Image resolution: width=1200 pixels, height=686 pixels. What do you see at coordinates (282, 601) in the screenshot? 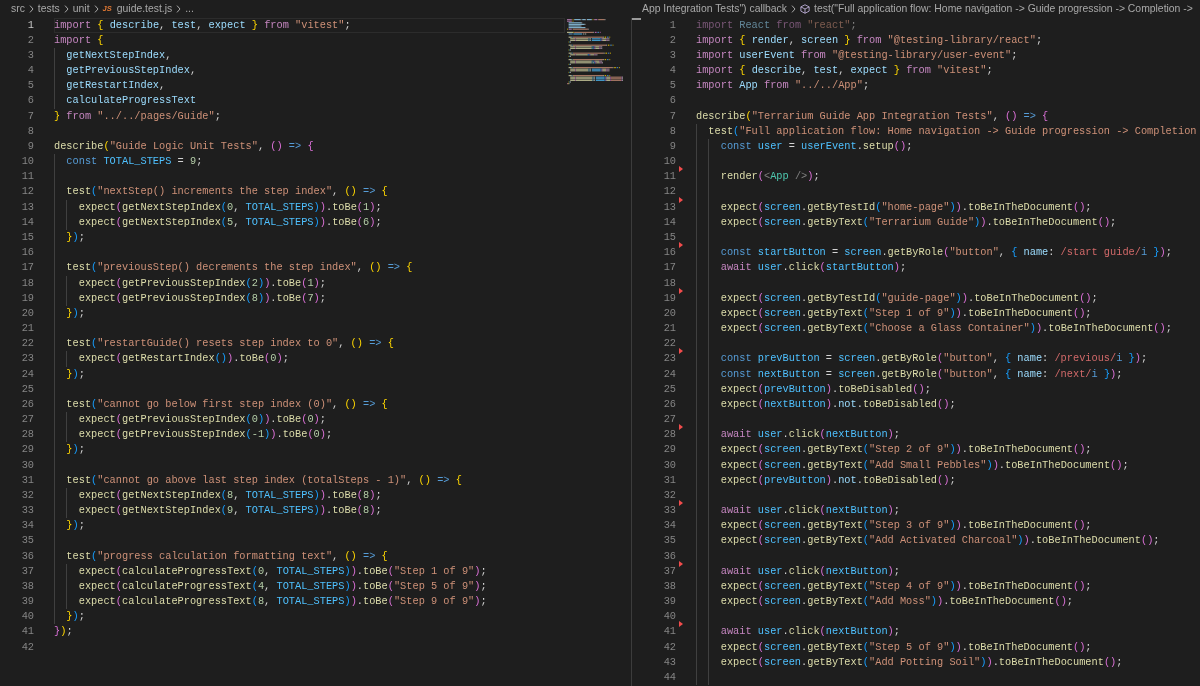
I see `code-line: expect(calculateProgressText(8, TOTAL_STEPS)).toBe("Step 9 of 9");` at bounding box center [282, 601].